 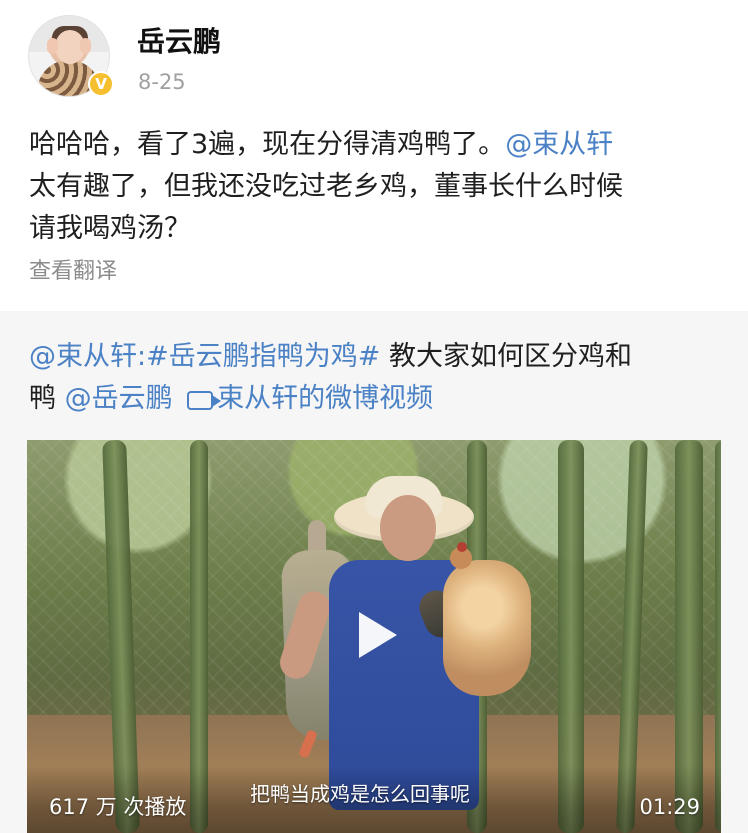 I want to click on post-line-2-text: 太有趣了，但我还没吃过老乡鸡，董事长什么时候, so click(x=326, y=186).